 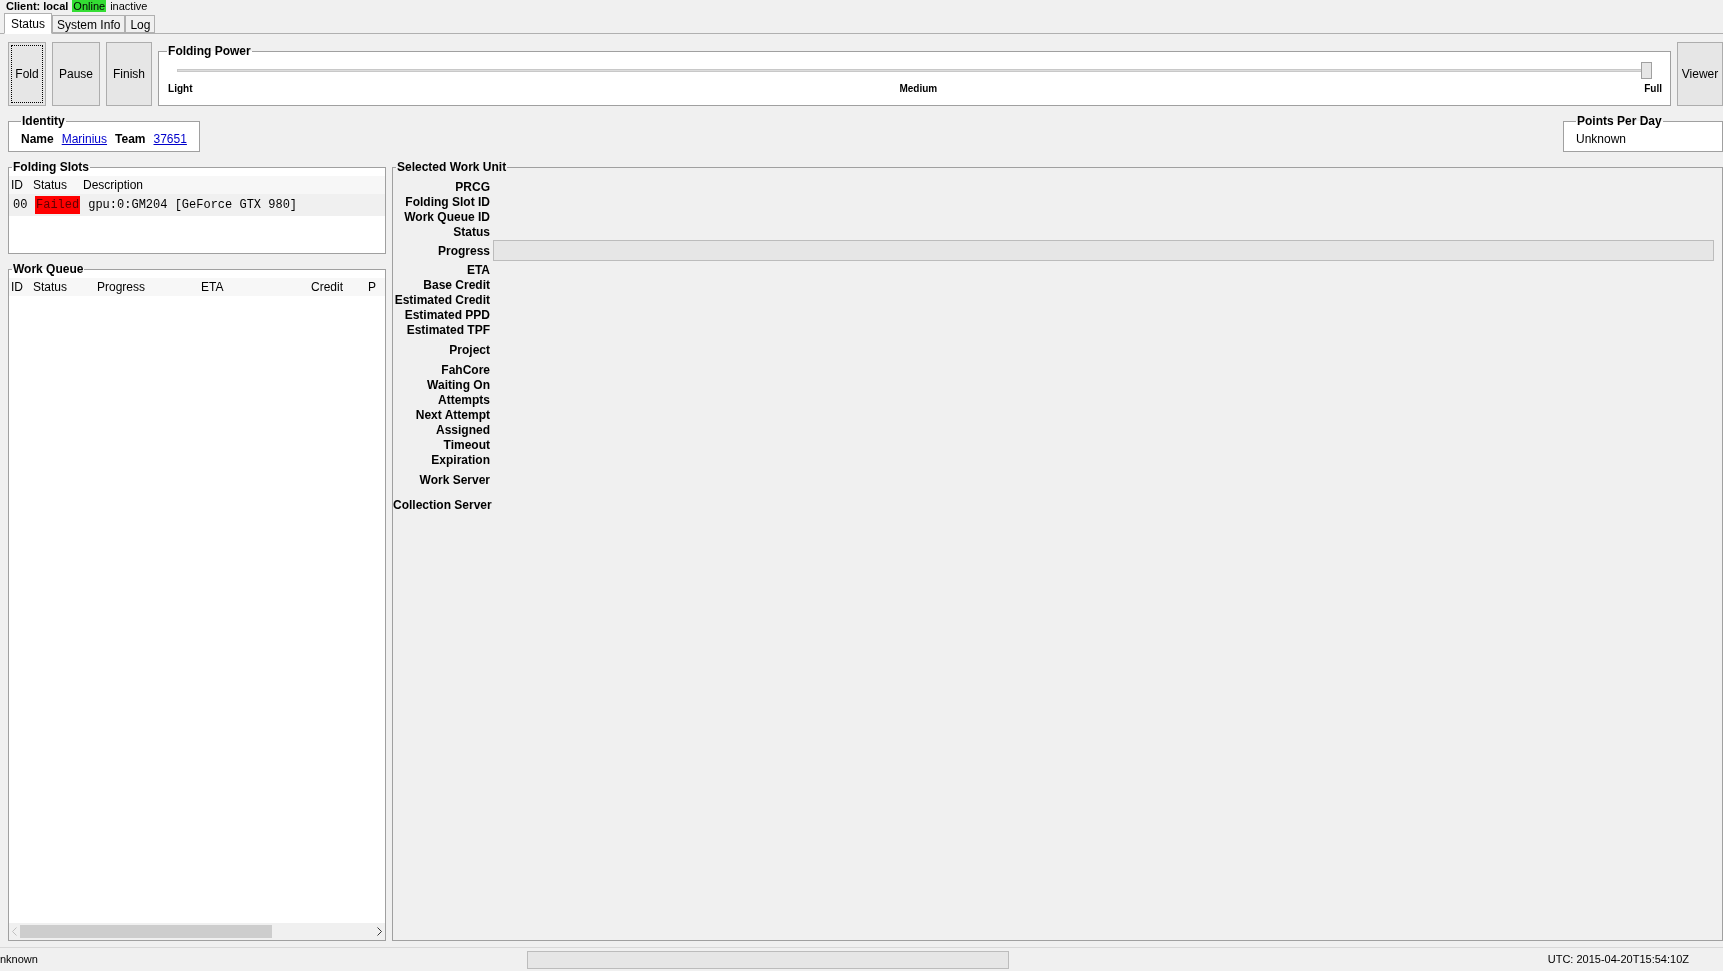 What do you see at coordinates (129, 74) in the screenshot?
I see `action-button: Finish` at bounding box center [129, 74].